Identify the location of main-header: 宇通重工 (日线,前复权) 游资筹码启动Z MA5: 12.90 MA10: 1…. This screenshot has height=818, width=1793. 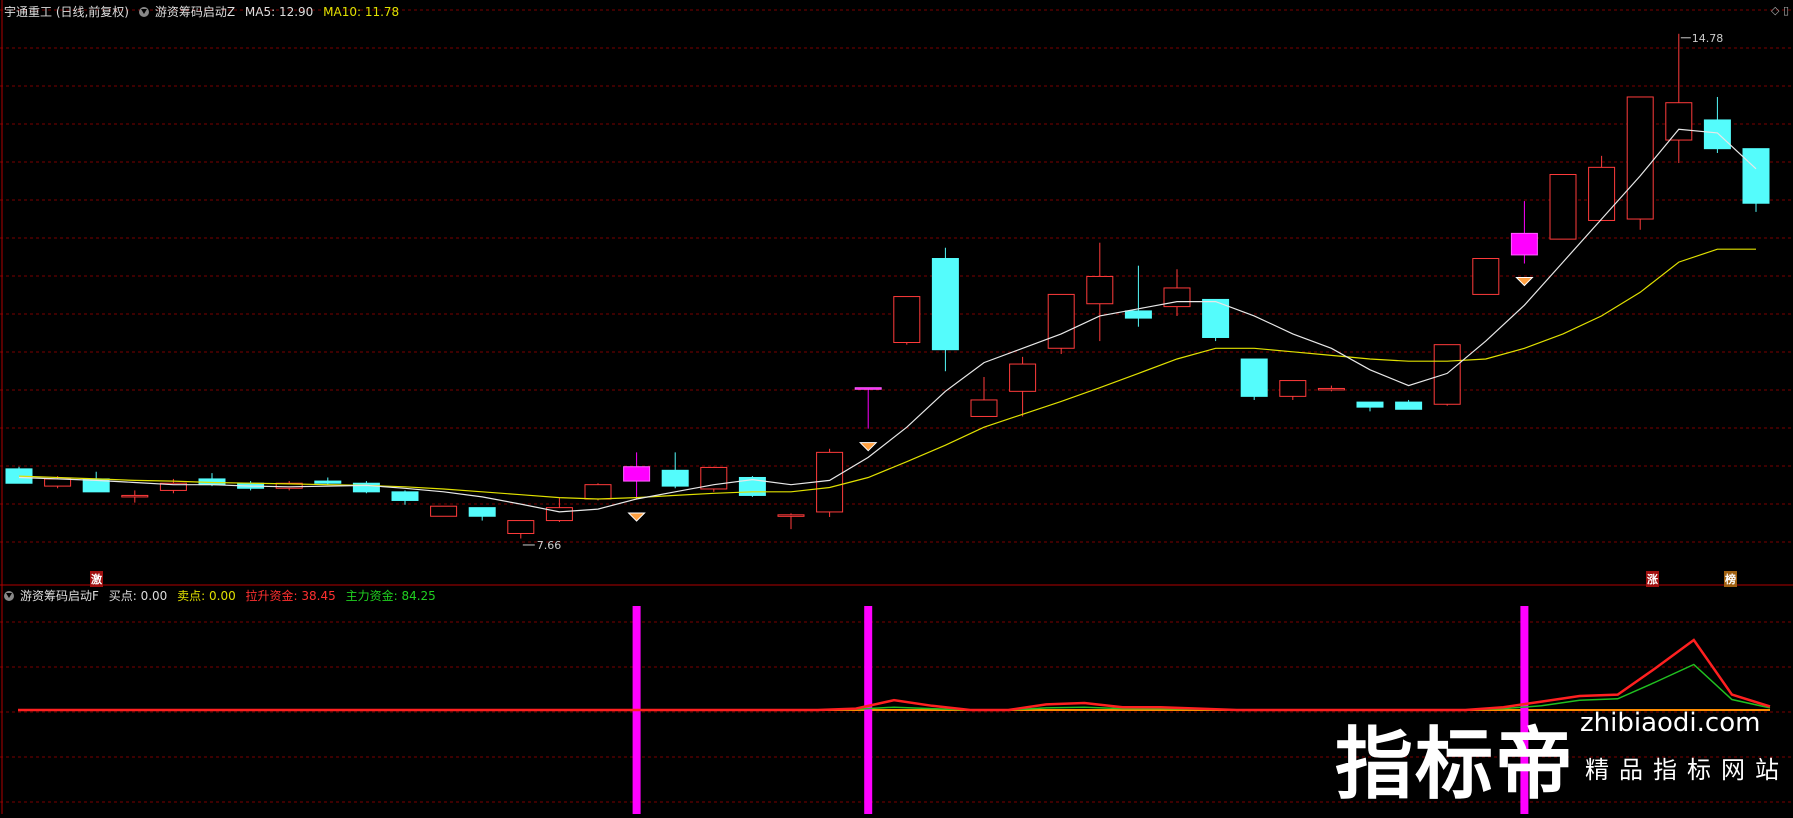
(204, 11).